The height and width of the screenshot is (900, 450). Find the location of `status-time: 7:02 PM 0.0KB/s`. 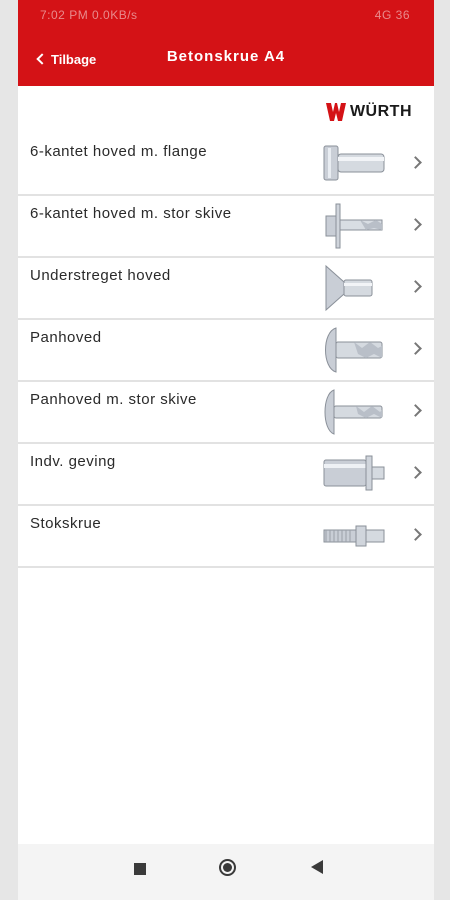

status-time: 7:02 PM 0.0KB/s is located at coordinates (89, 15).